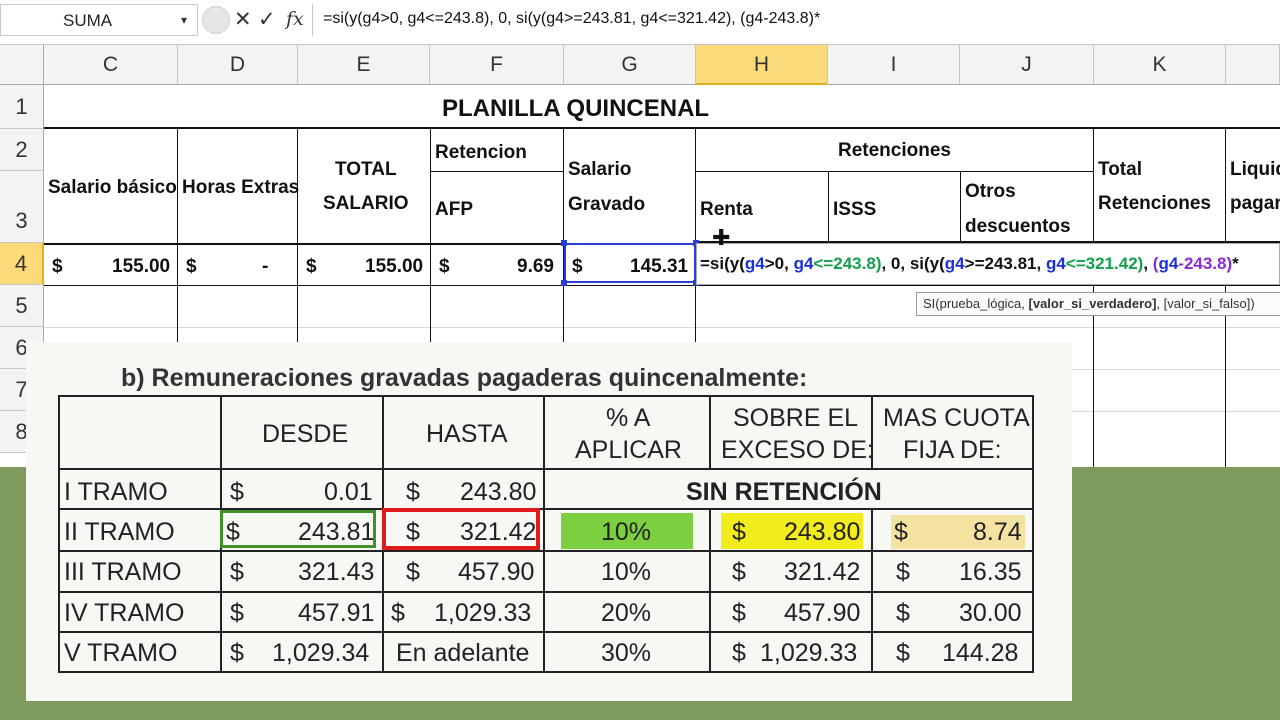  What do you see at coordinates (119, 532) in the screenshot?
I see `scan-tramo: II TRAMO` at bounding box center [119, 532].